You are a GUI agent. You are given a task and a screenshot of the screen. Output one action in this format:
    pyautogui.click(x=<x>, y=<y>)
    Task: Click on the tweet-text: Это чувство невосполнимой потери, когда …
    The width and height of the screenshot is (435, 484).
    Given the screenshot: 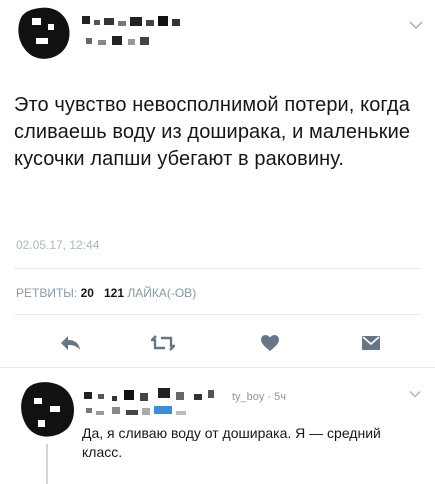 What is the action you would take?
    pyautogui.click(x=212, y=132)
    